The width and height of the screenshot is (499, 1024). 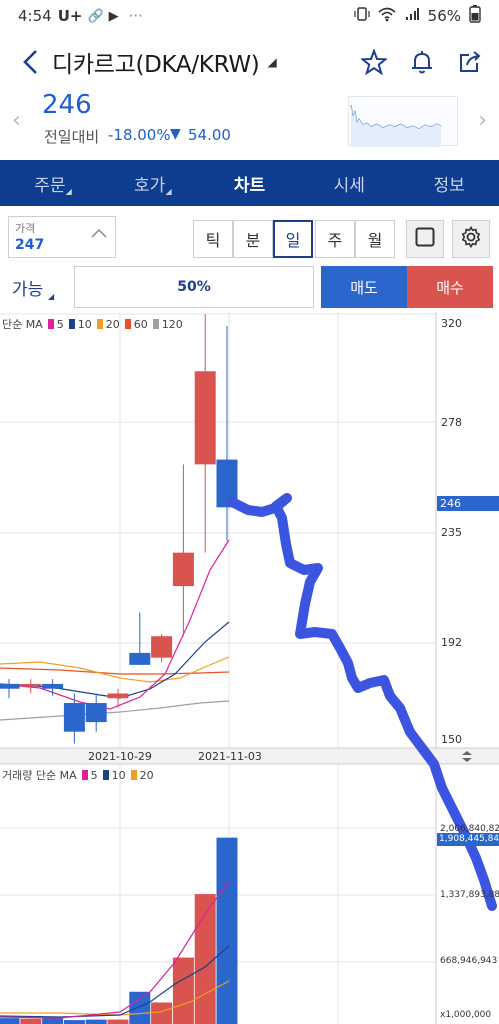 I want to click on ma10-line, so click(x=115, y=660).